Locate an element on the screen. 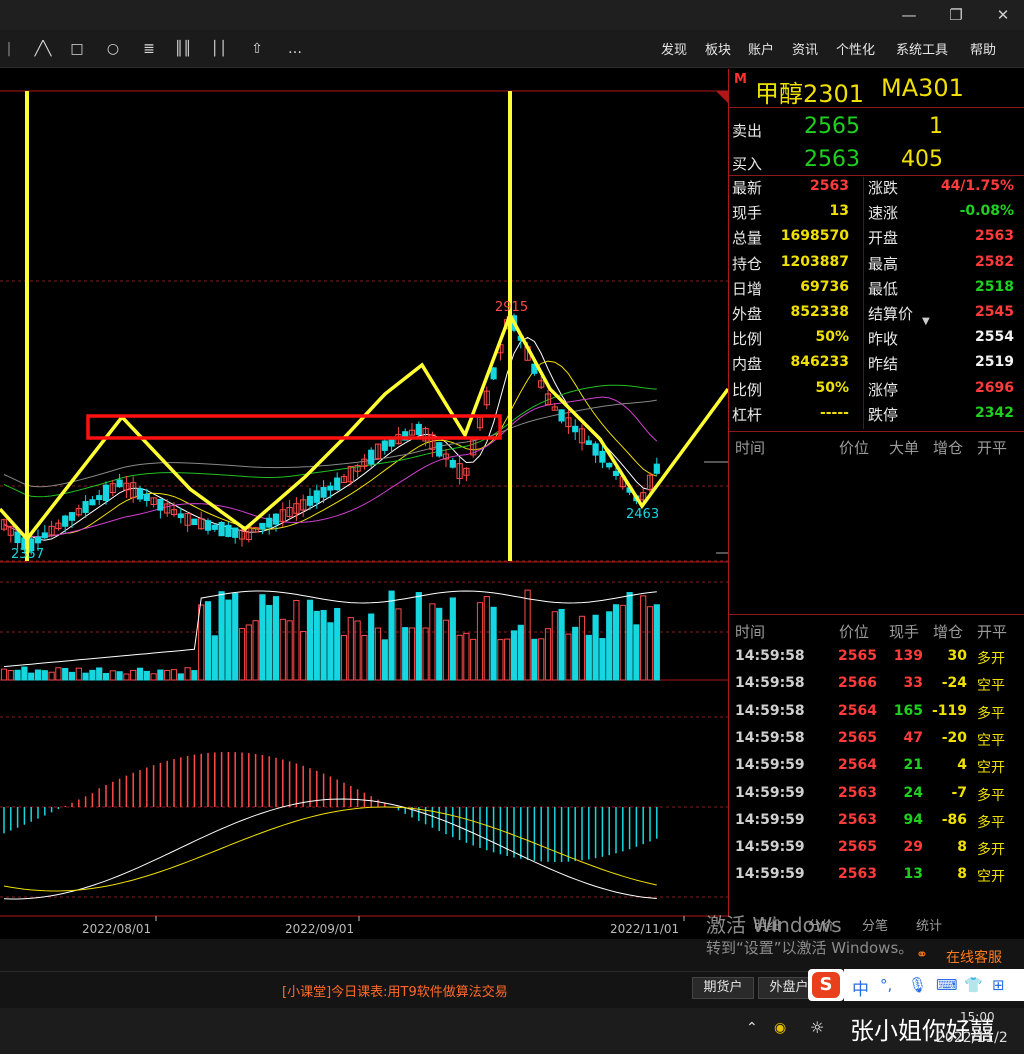 This screenshot has width=1024, height=1054. menu-item-6: 帮助 is located at coordinates (983, 48).